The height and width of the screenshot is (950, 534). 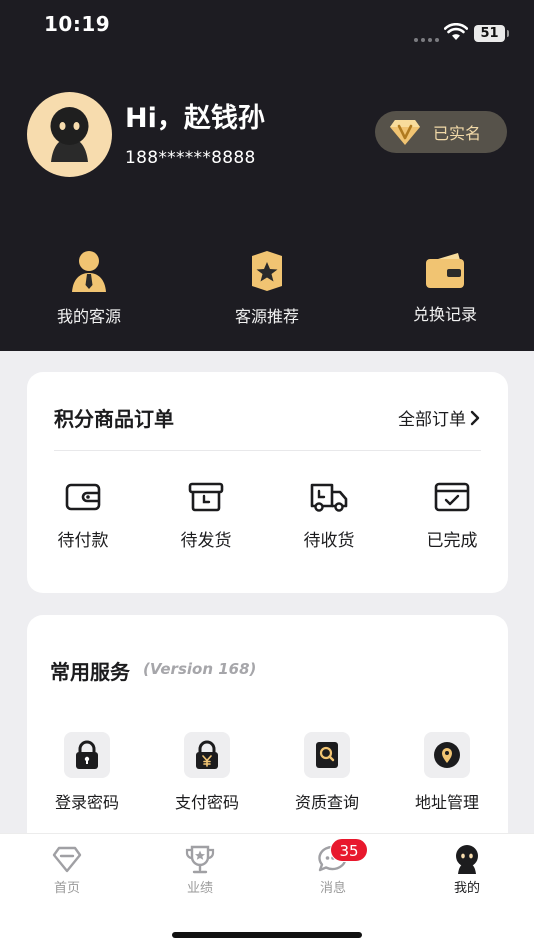 What do you see at coordinates (190, 158) in the screenshot?
I see `user-phone: 188******8888` at bounding box center [190, 158].